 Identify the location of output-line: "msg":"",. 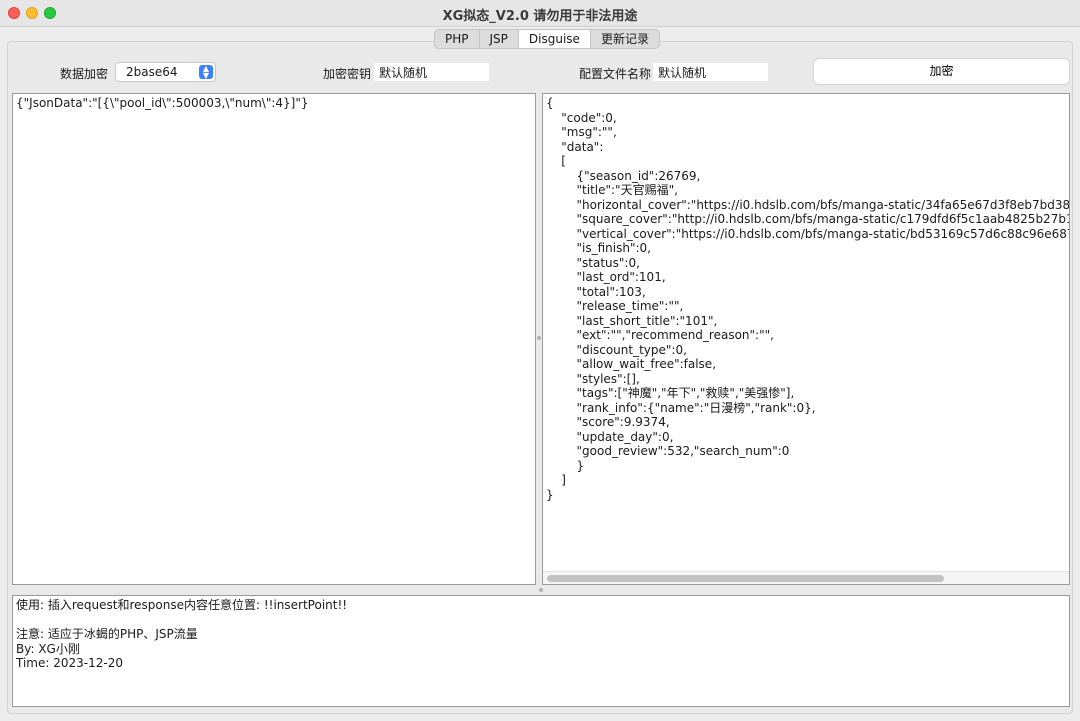
(581, 132).